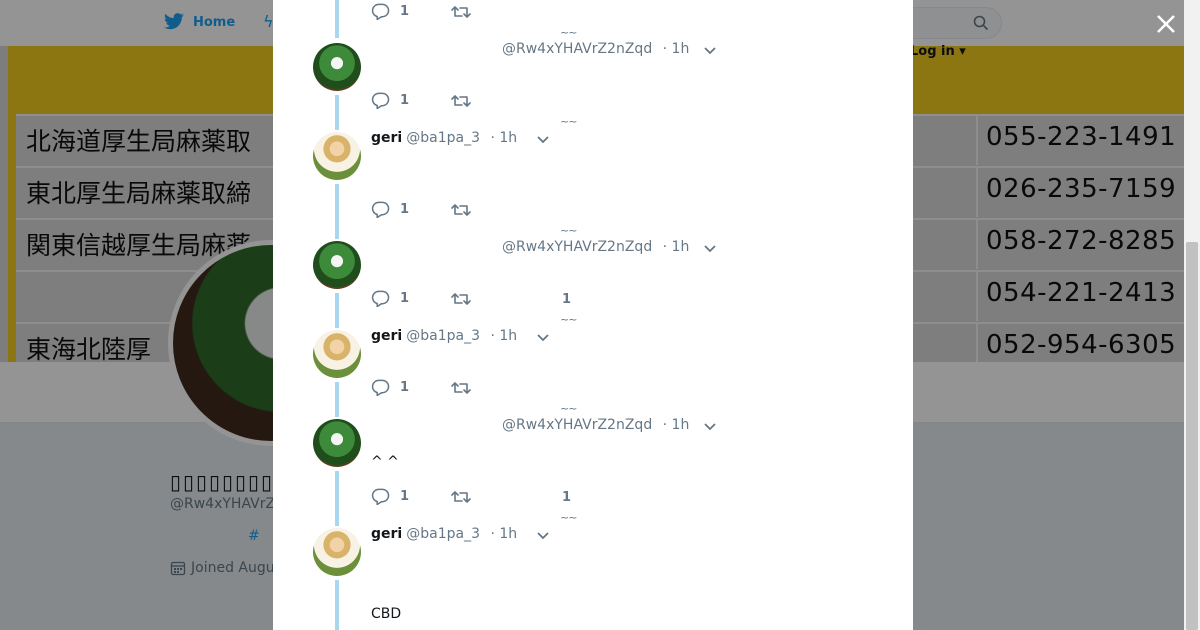 The width and height of the screenshot is (1200, 630). Describe the element at coordinates (385, 462) in the screenshot. I see `tweet-text: ^ ^` at that location.